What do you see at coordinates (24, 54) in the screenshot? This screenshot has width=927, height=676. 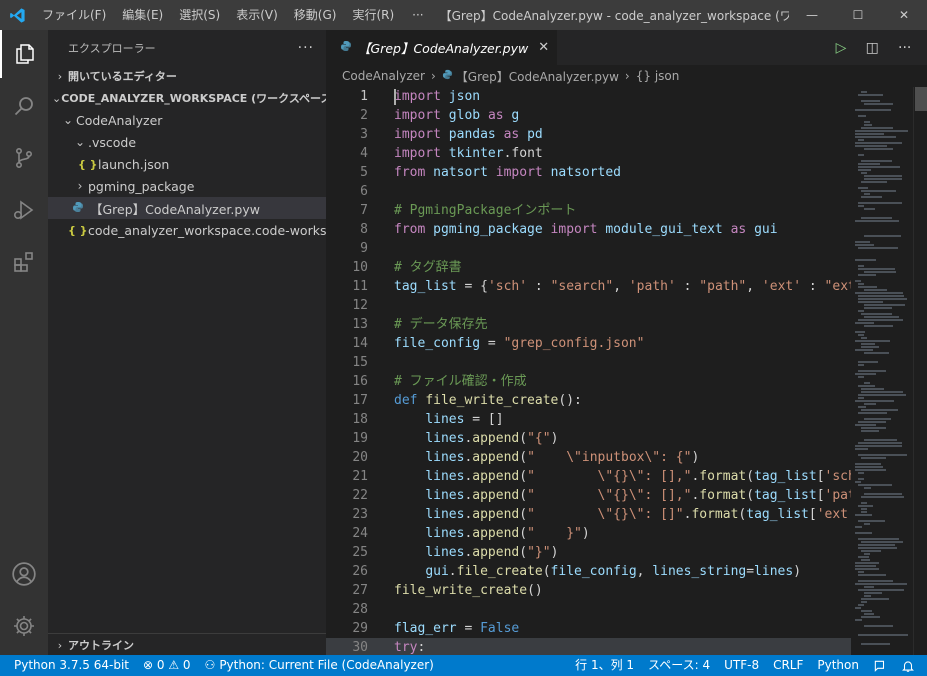 I see `explorer-icon` at bounding box center [24, 54].